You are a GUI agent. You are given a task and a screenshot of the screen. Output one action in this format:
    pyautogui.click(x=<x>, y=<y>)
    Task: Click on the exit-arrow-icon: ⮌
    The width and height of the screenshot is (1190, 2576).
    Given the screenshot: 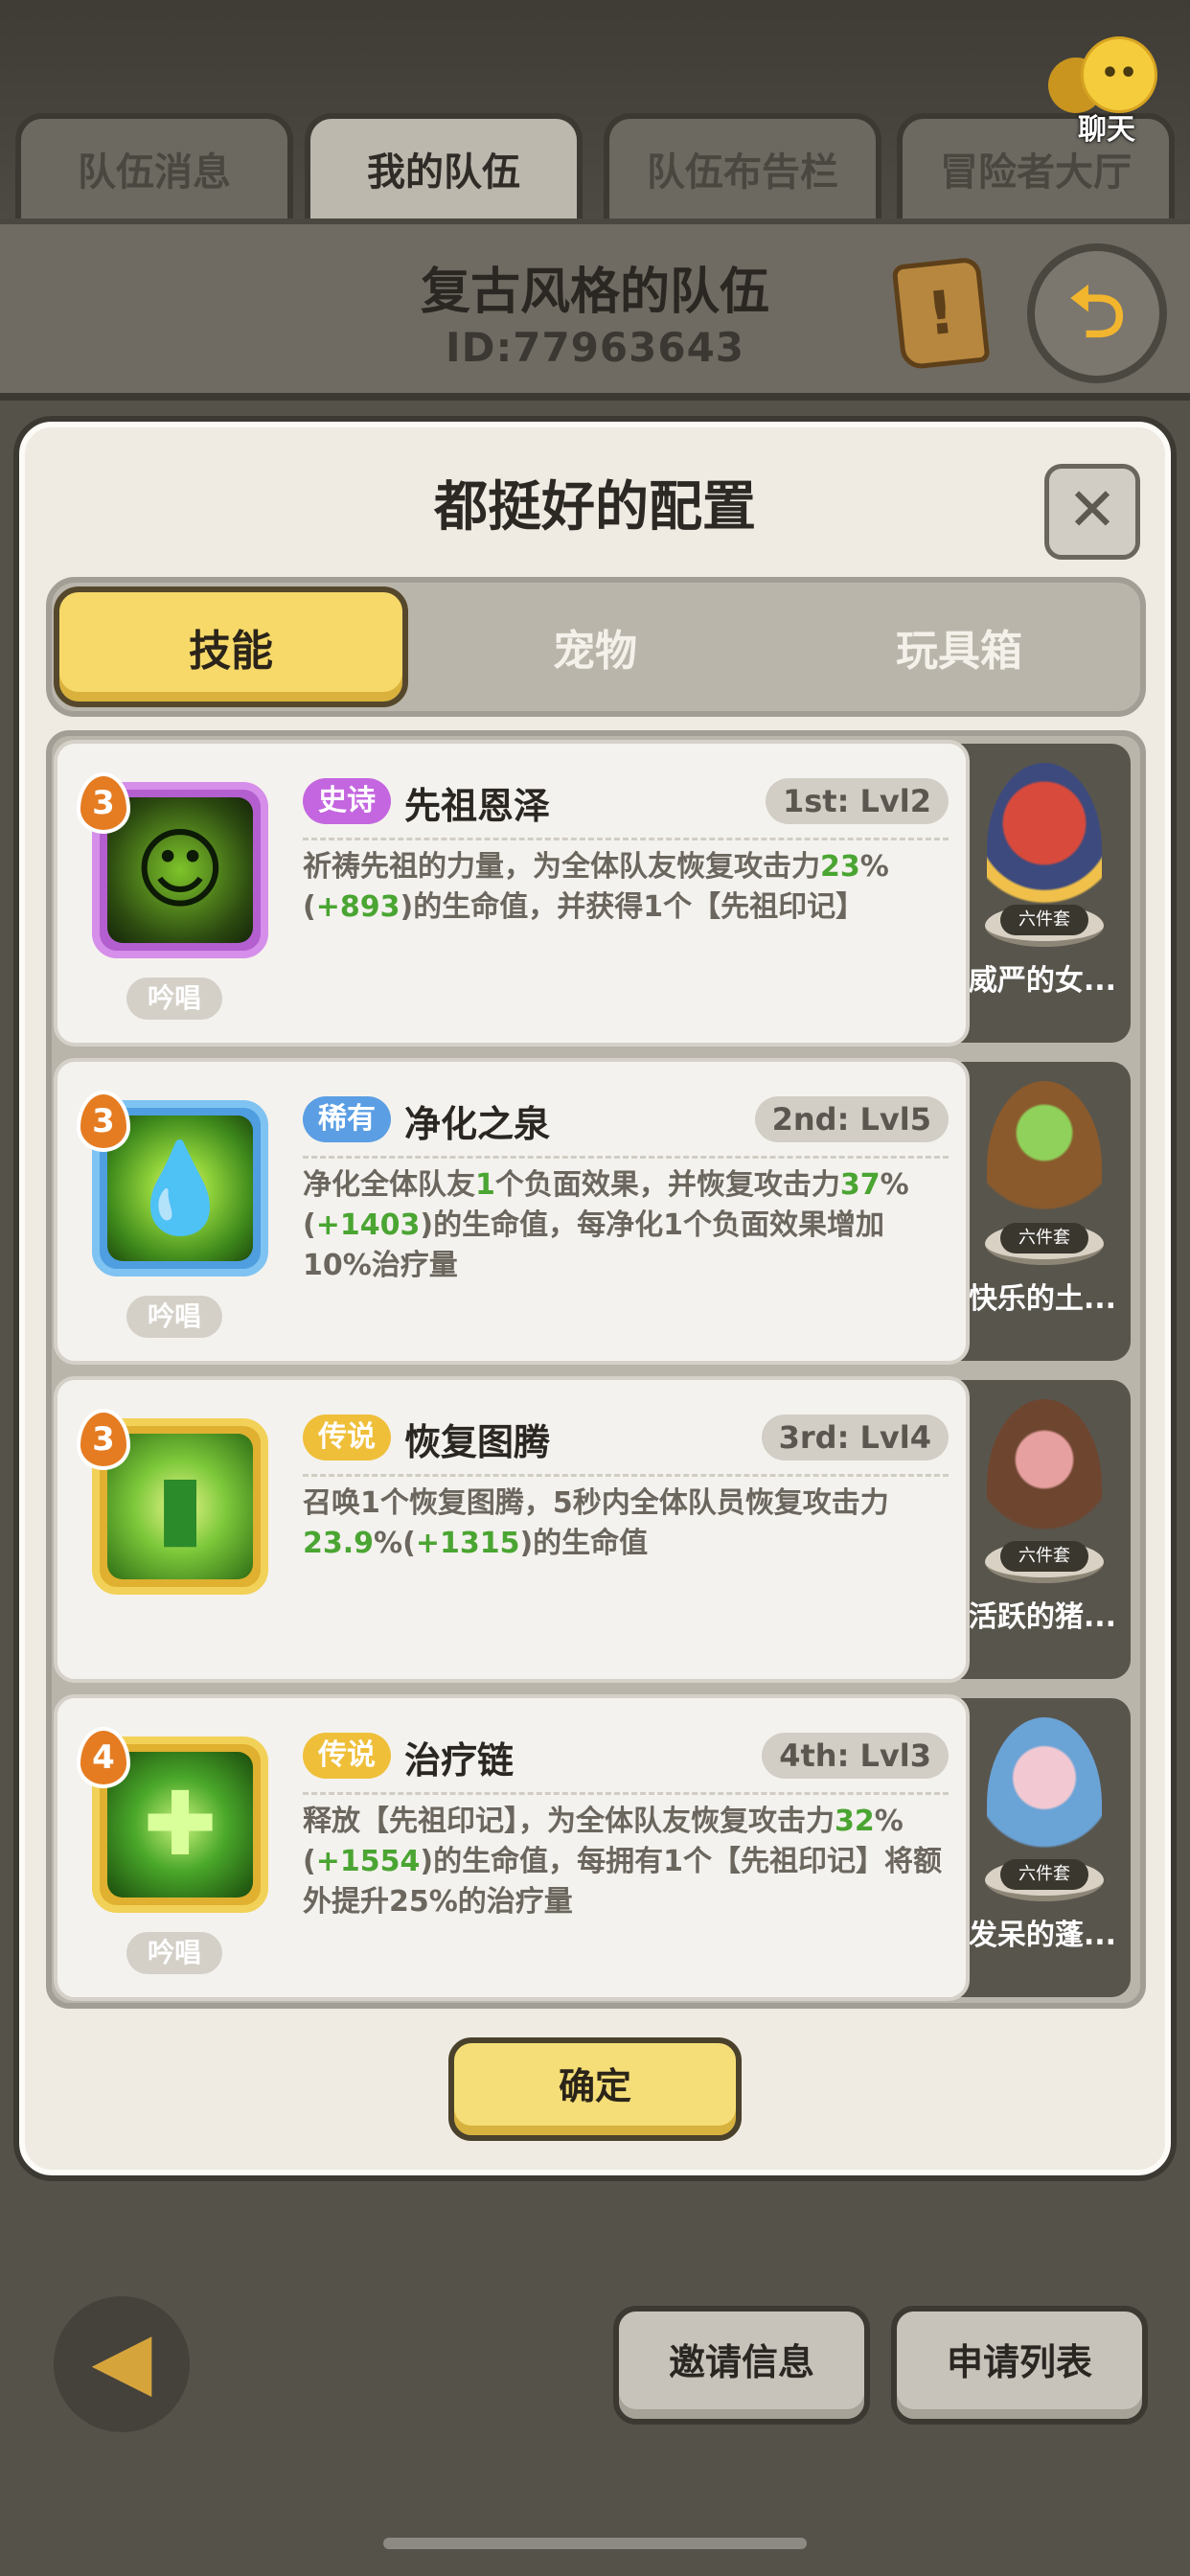 What is the action you would take?
    pyautogui.click(x=1097, y=312)
    